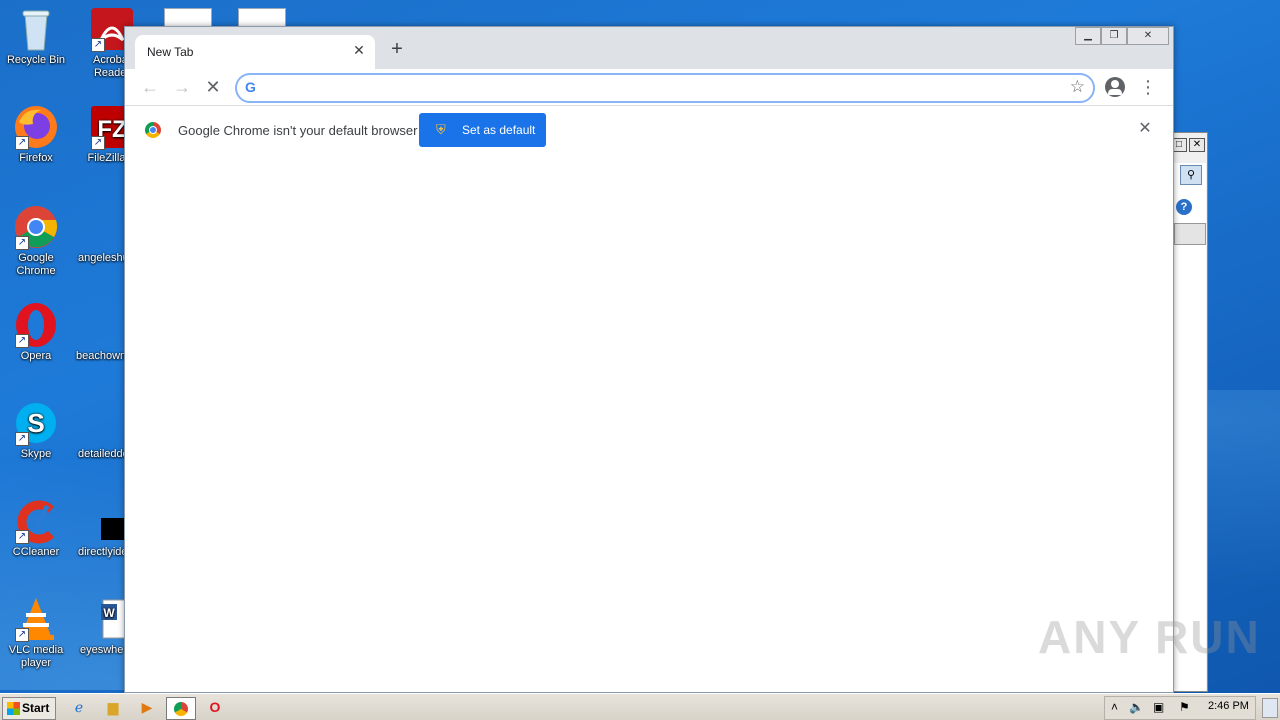 The height and width of the screenshot is (720, 1280). I want to click on infobar-close-icon: ✕, so click(1145, 129).